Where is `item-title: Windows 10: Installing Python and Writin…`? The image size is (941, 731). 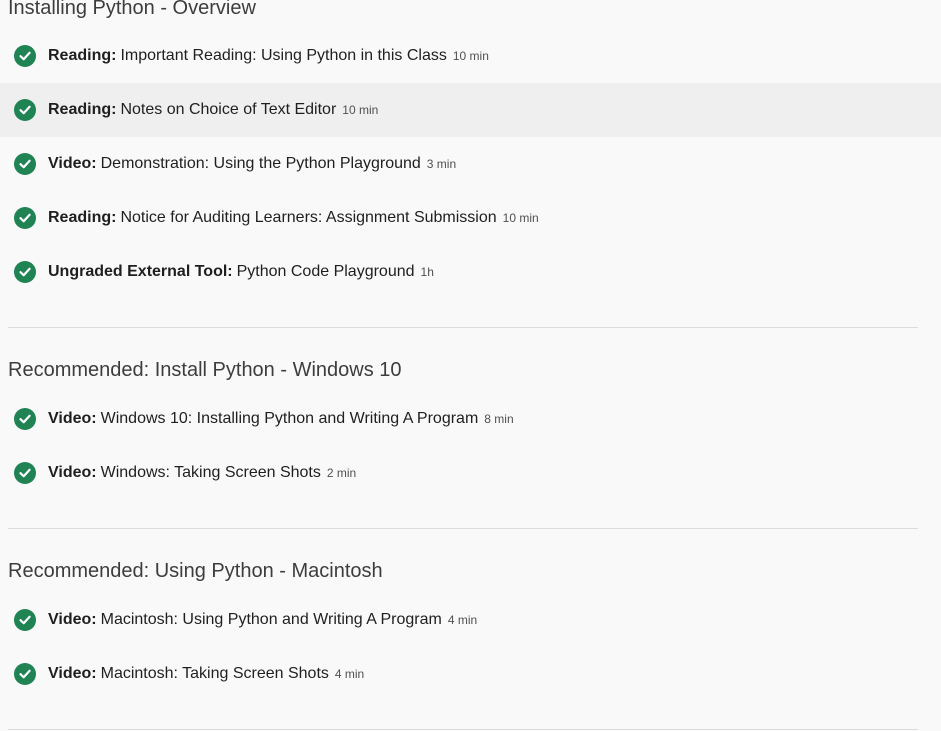
item-title: Windows 10: Installing Python and Writin… is located at coordinates (290, 418).